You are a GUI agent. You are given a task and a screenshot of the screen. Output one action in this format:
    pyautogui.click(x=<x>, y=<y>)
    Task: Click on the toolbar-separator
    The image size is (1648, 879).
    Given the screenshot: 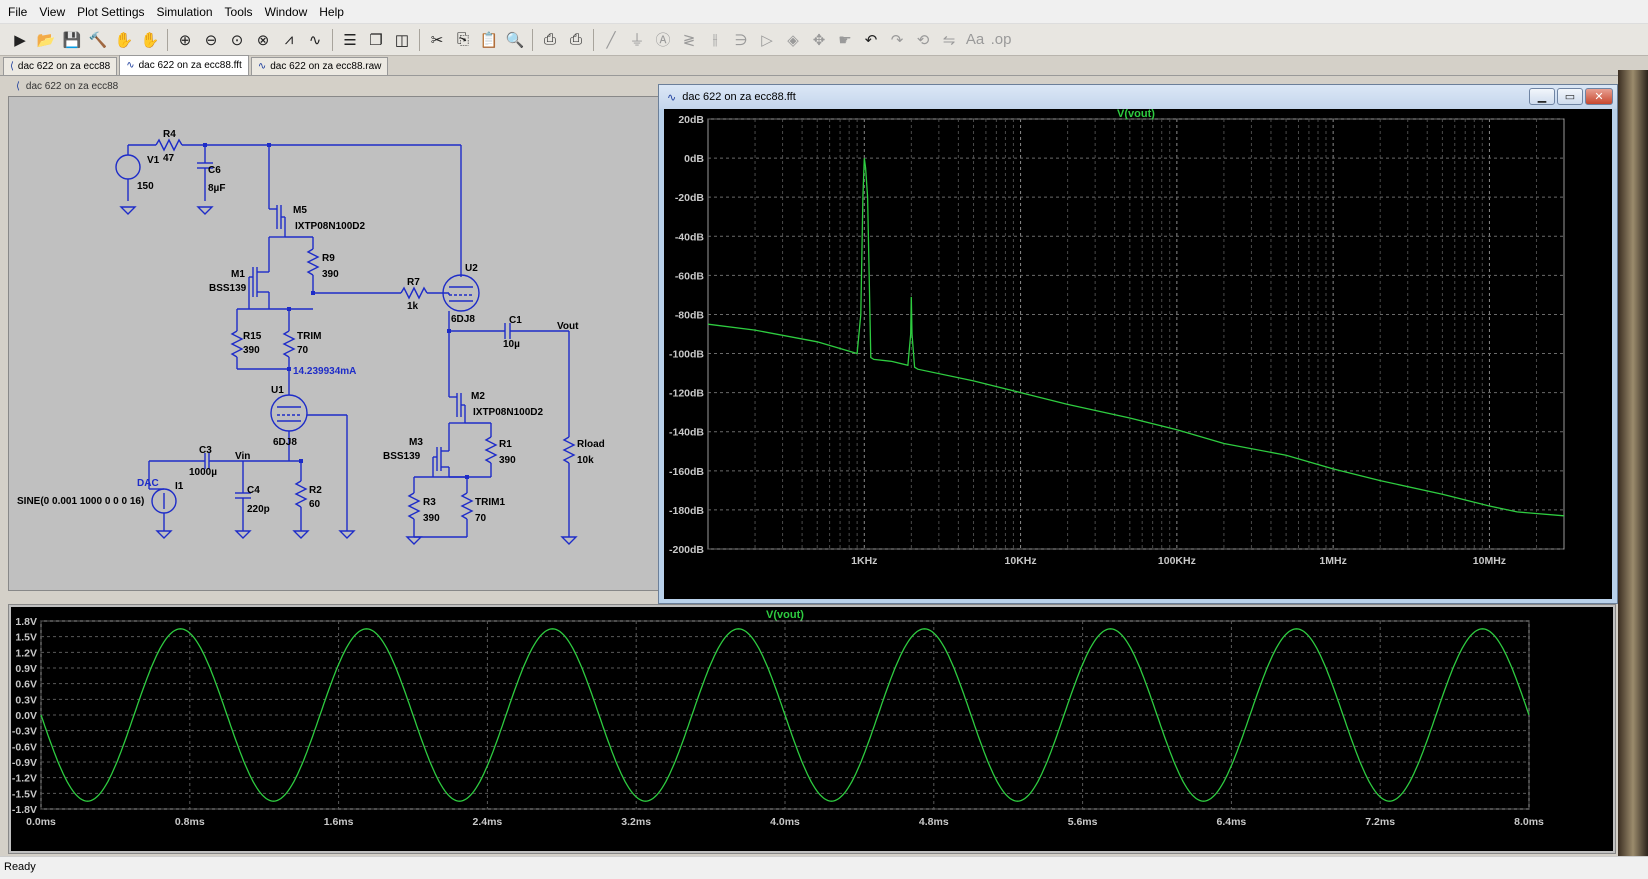 What is the action you would take?
    pyautogui.click(x=167, y=39)
    